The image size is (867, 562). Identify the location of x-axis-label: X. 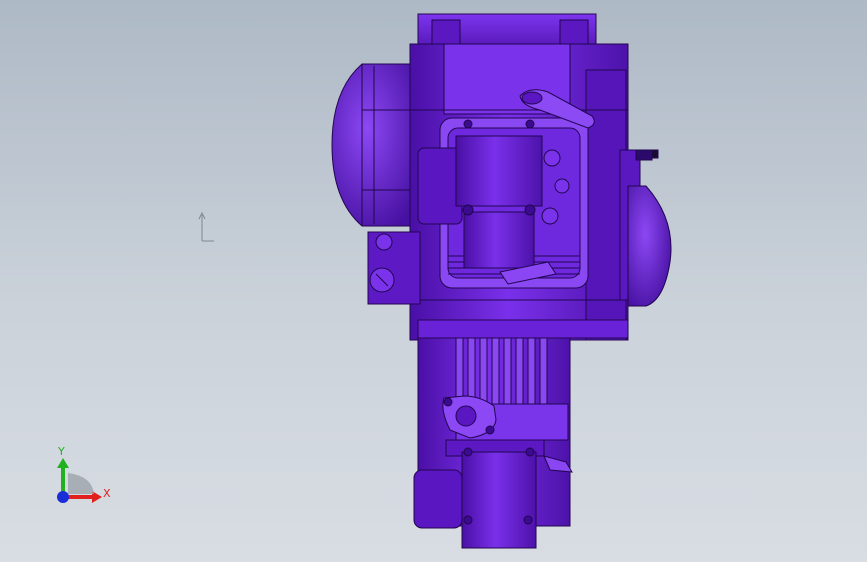
(107, 493).